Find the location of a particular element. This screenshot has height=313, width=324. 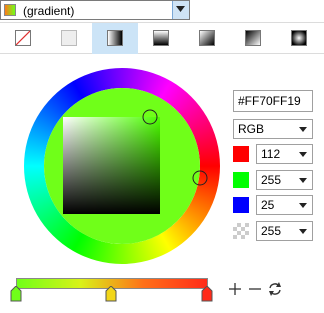

alpha-channel-input: 255 is located at coordinates (284, 231).